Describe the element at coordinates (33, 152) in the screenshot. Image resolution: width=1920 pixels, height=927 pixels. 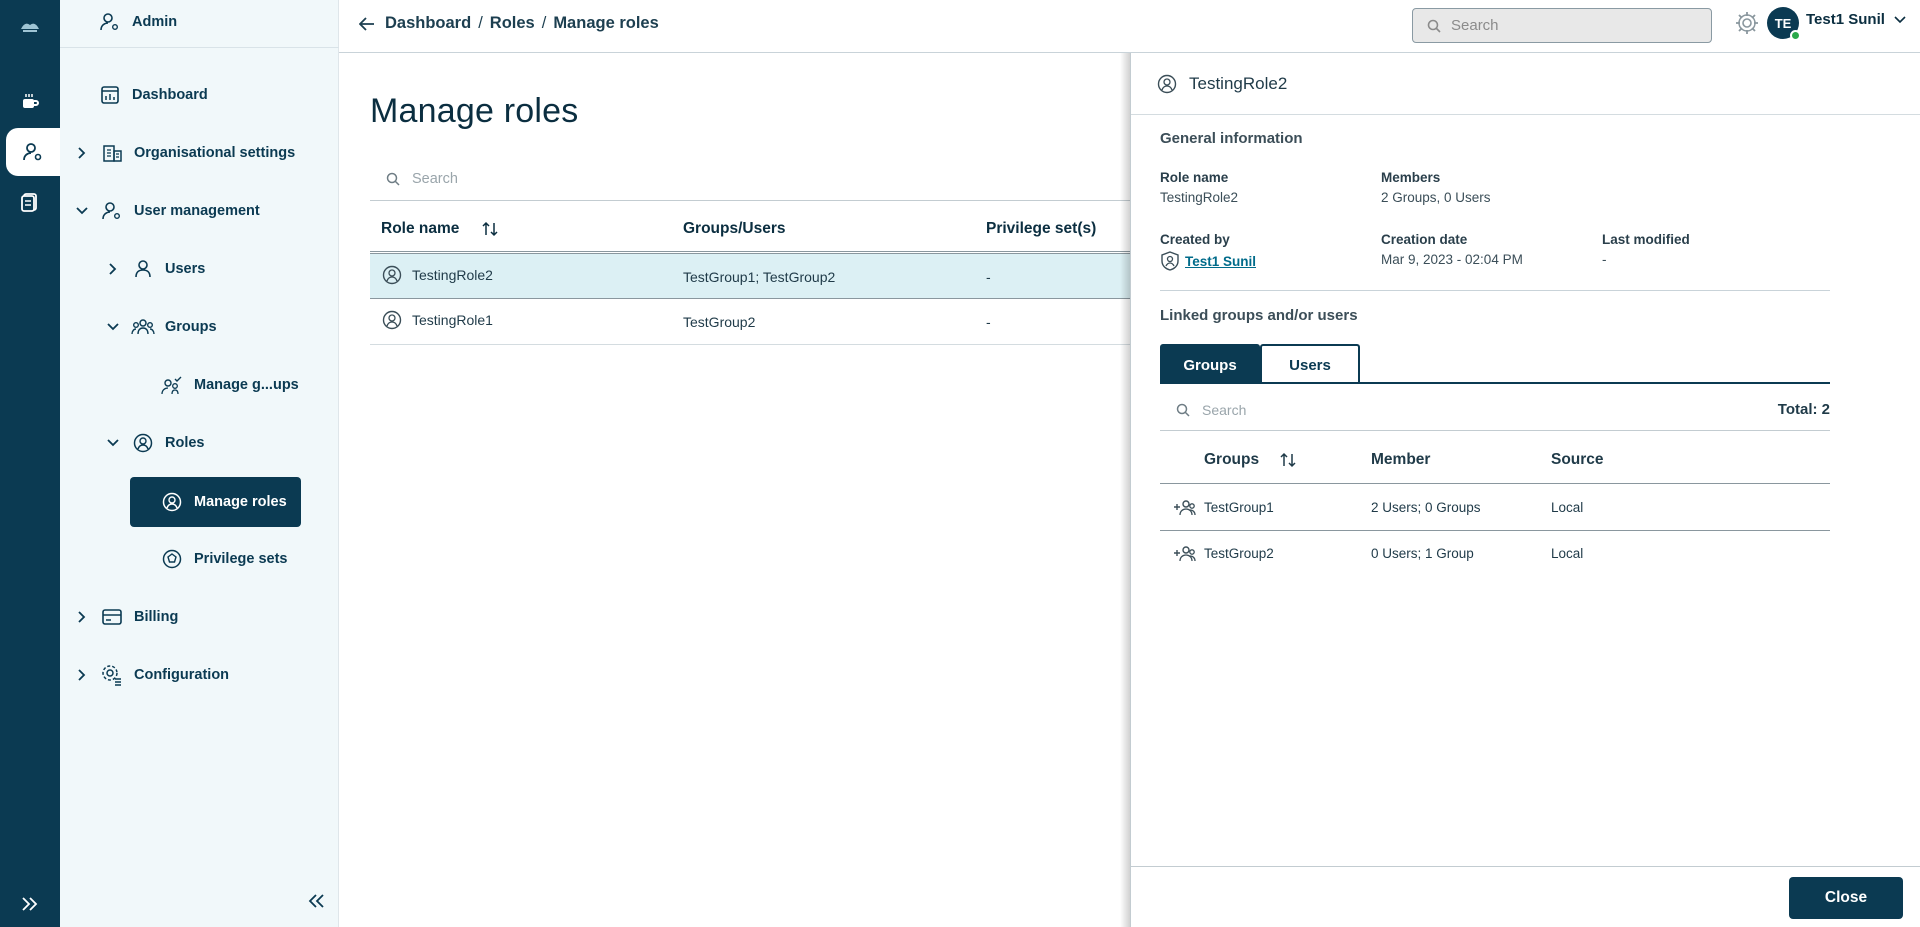
I see `user-admin-icon` at that location.